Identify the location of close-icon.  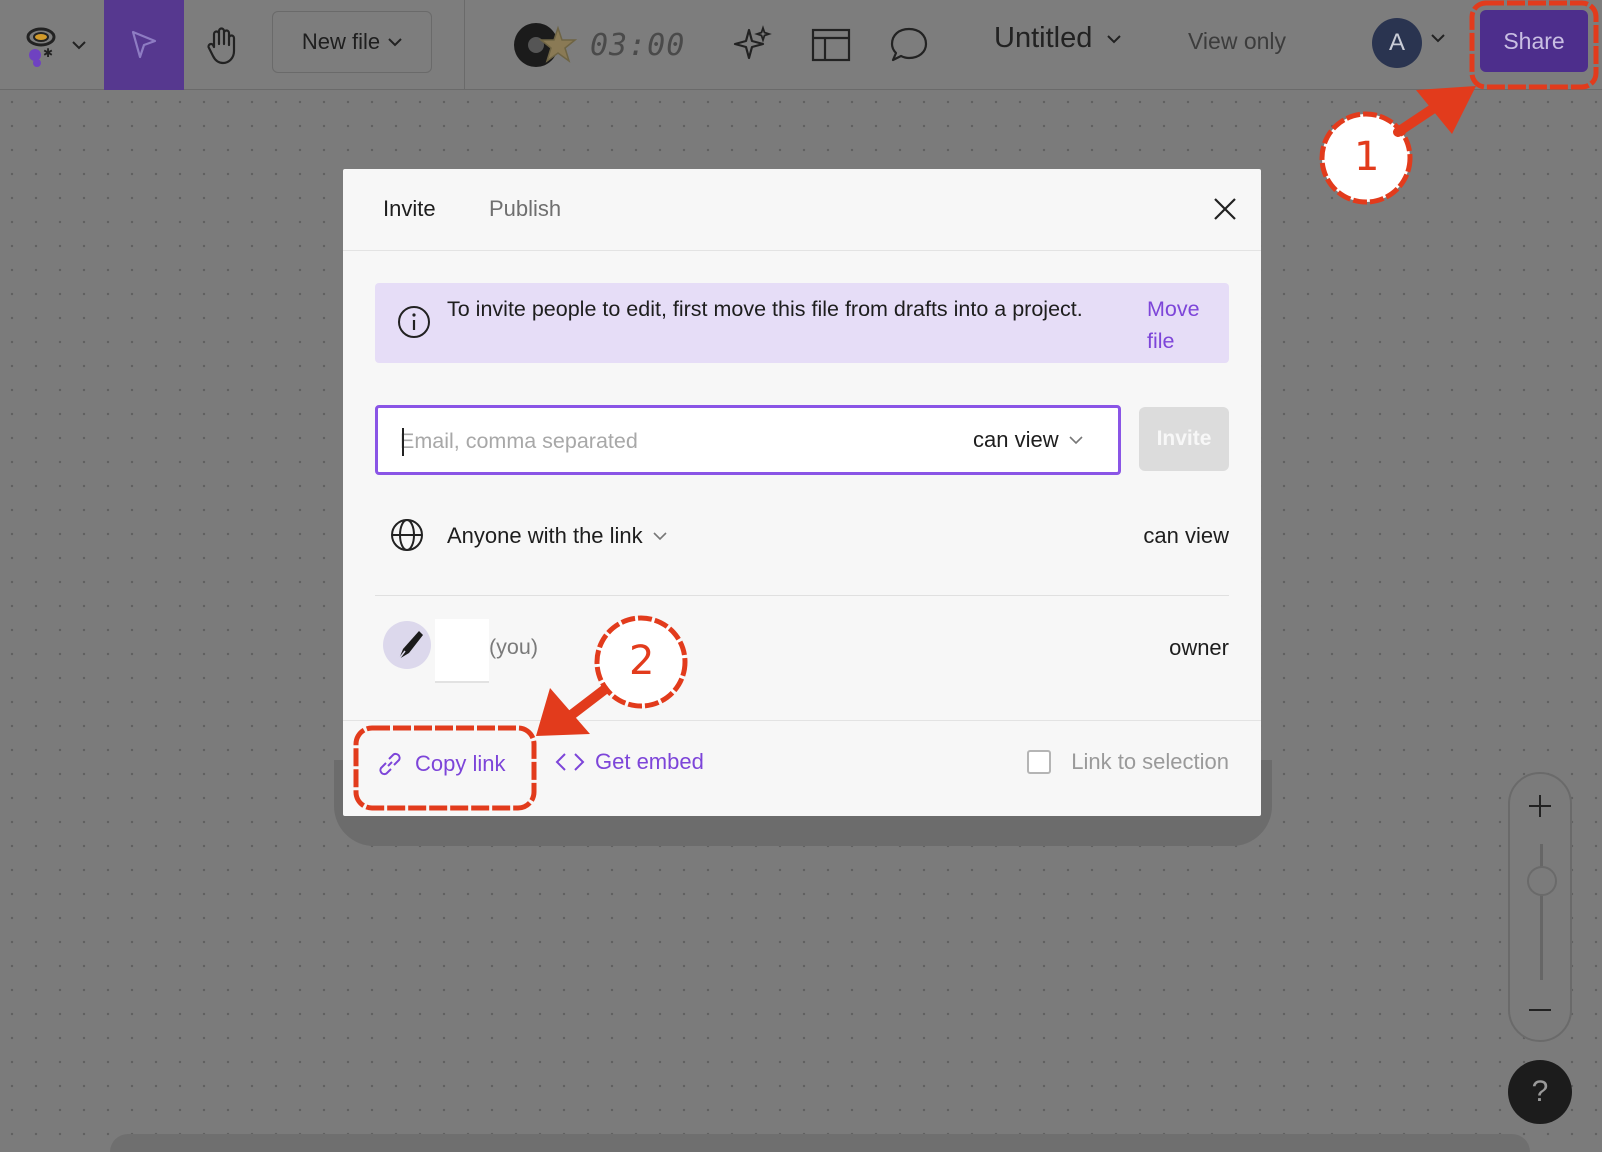
(1225, 209).